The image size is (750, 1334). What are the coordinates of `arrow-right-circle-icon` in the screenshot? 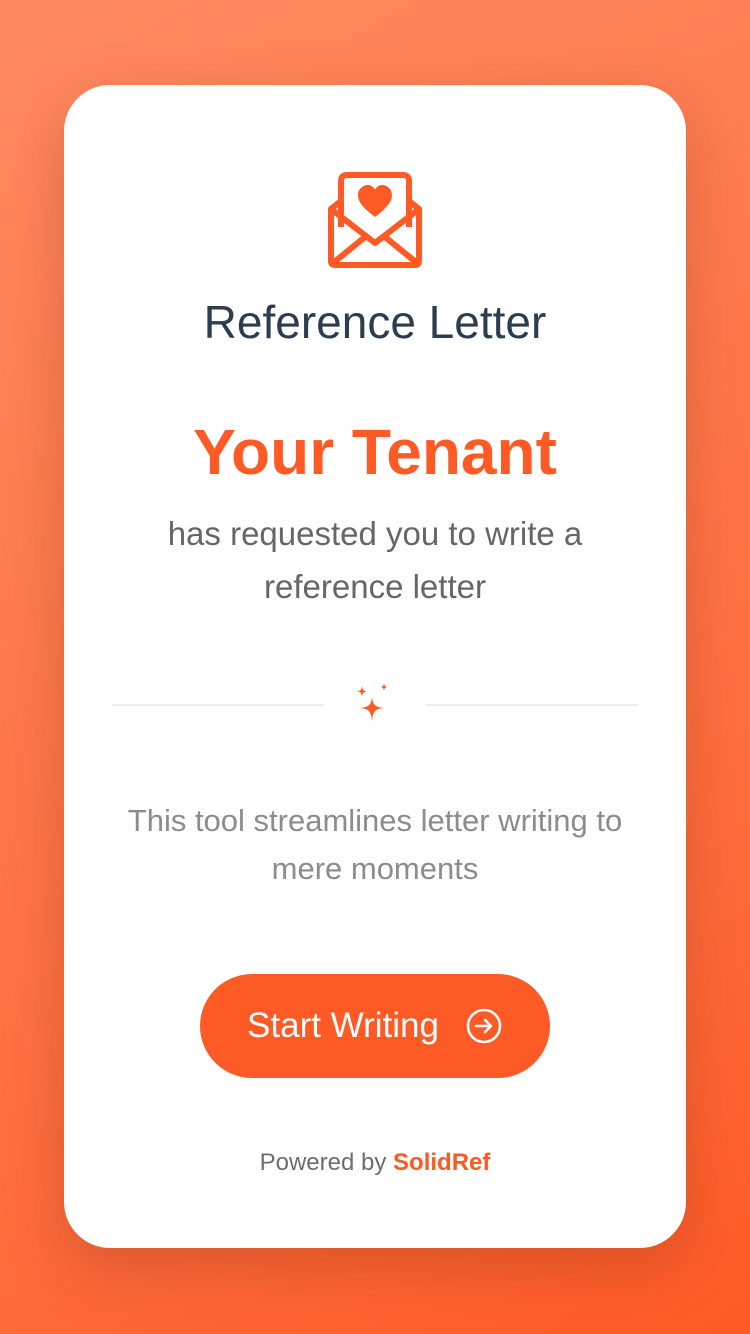 It's located at (484, 1026).